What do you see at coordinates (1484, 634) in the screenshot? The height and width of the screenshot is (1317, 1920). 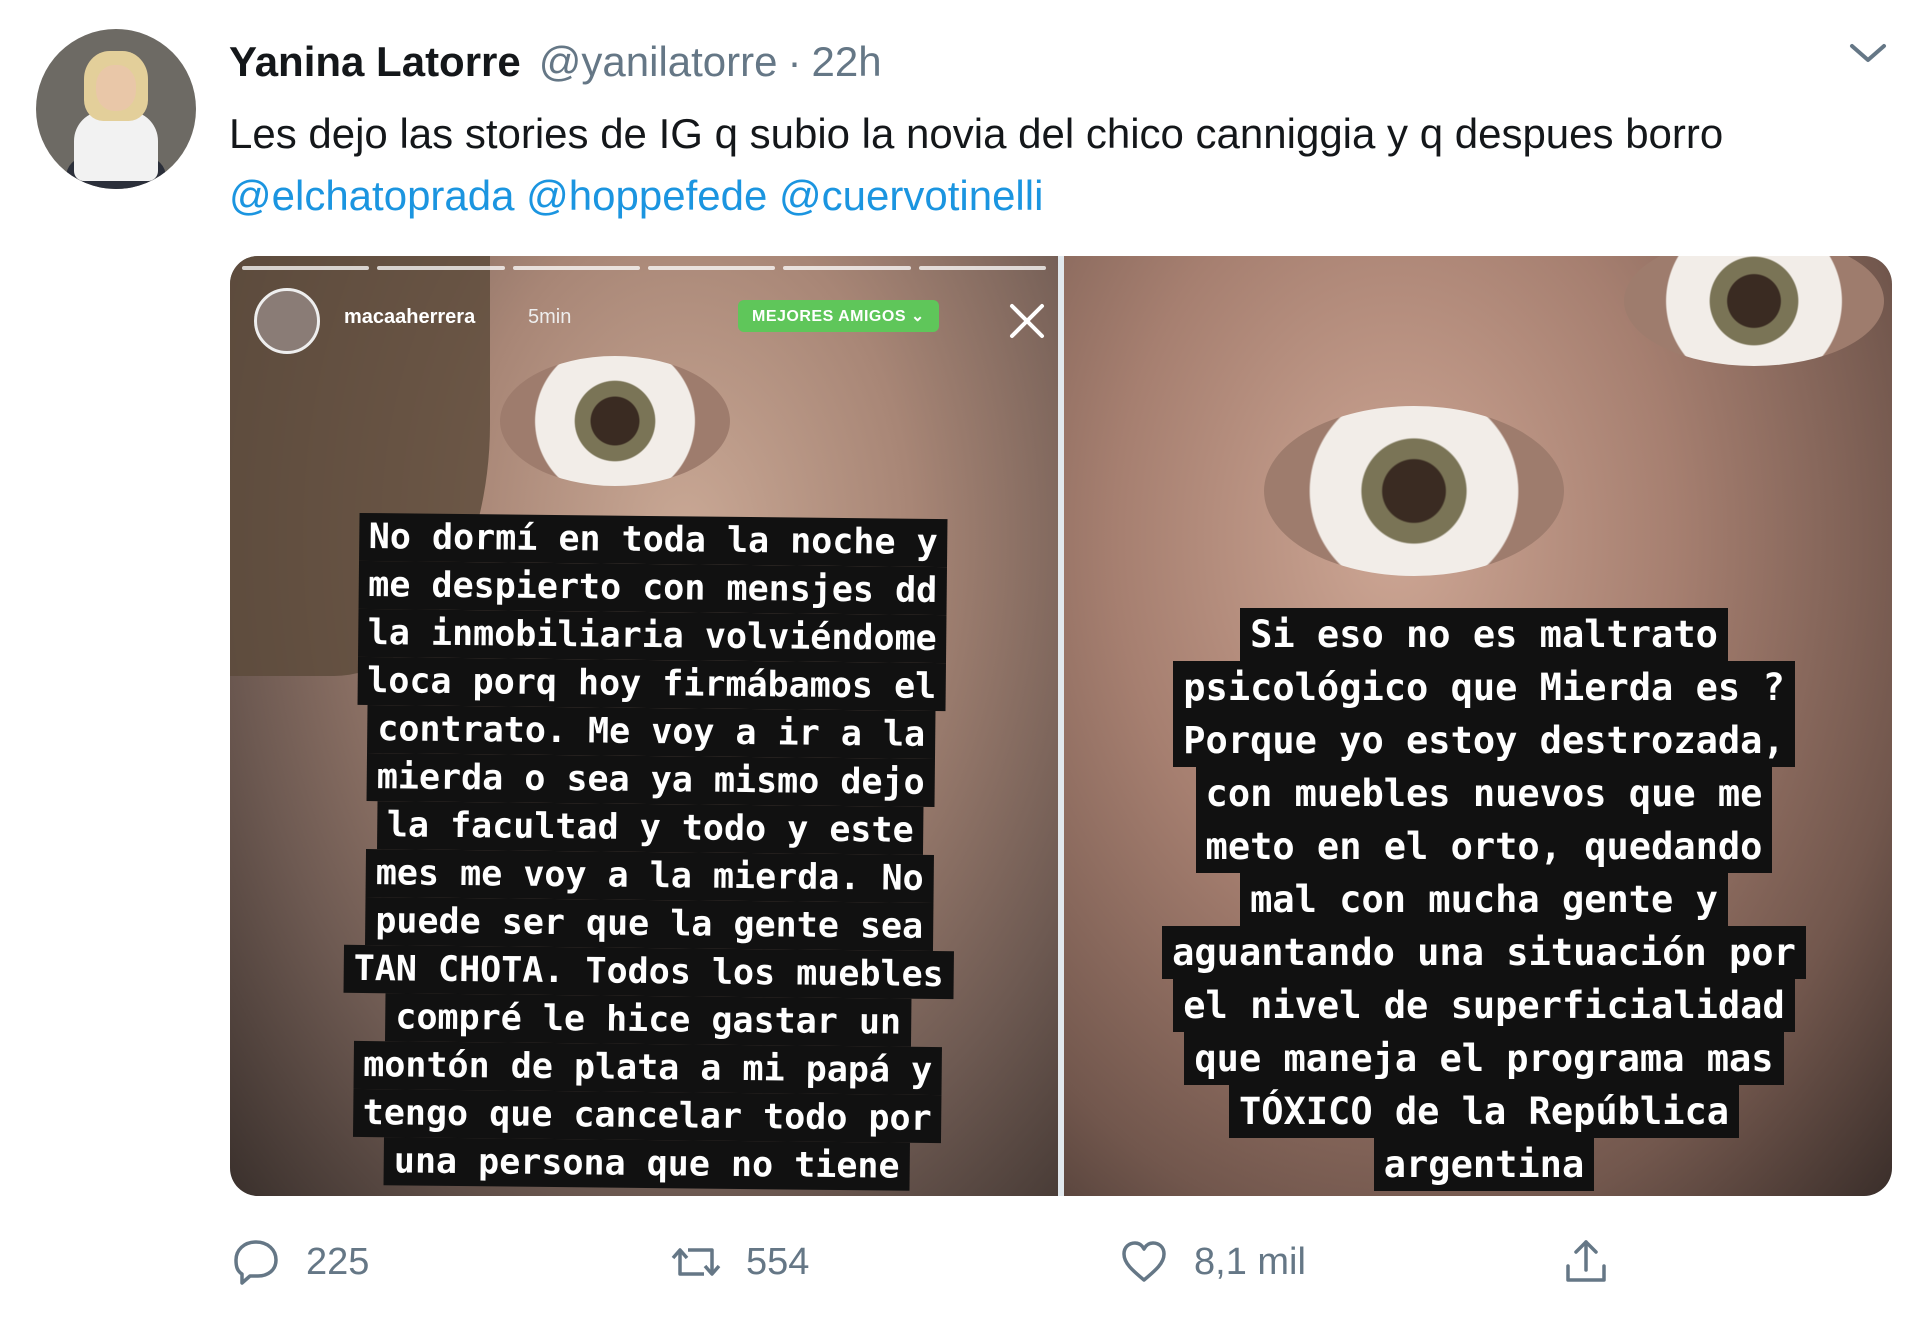 I see `caption-line: Si eso no es maltrato` at bounding box center [1484, 634].